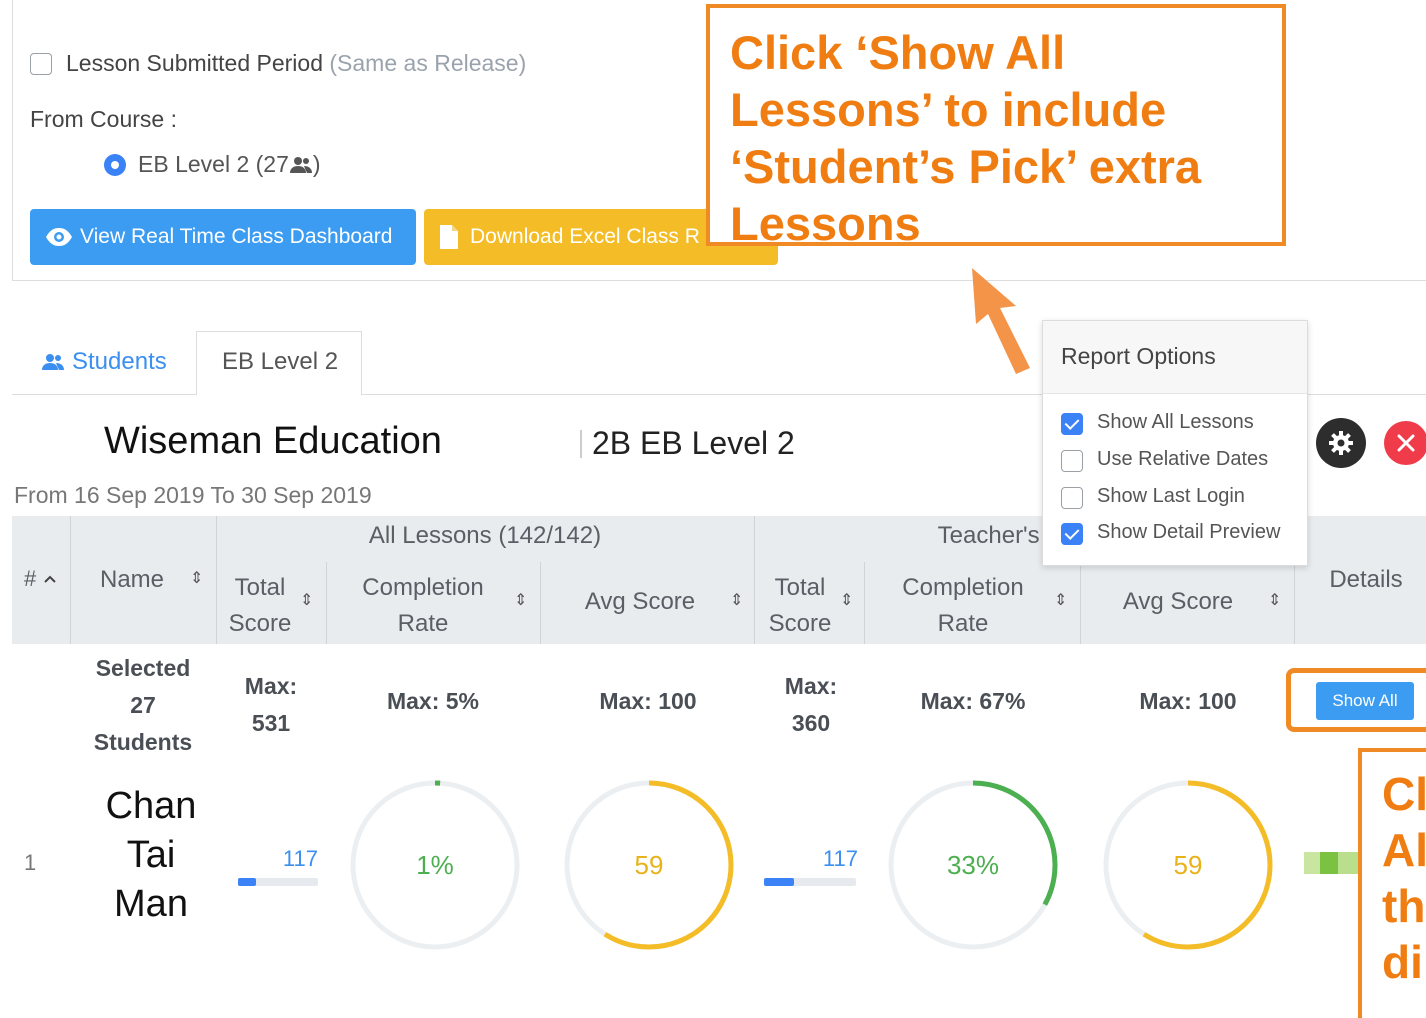  I want to click on detail-preview-bar, so click(1332, 863).